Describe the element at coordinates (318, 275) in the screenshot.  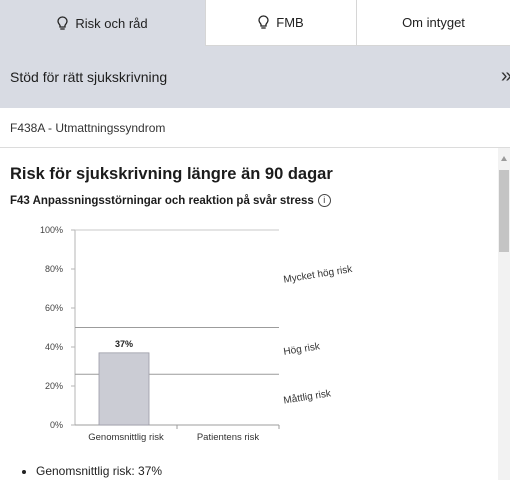
I see `risk-band-label: Mycket hög risk` at that location.